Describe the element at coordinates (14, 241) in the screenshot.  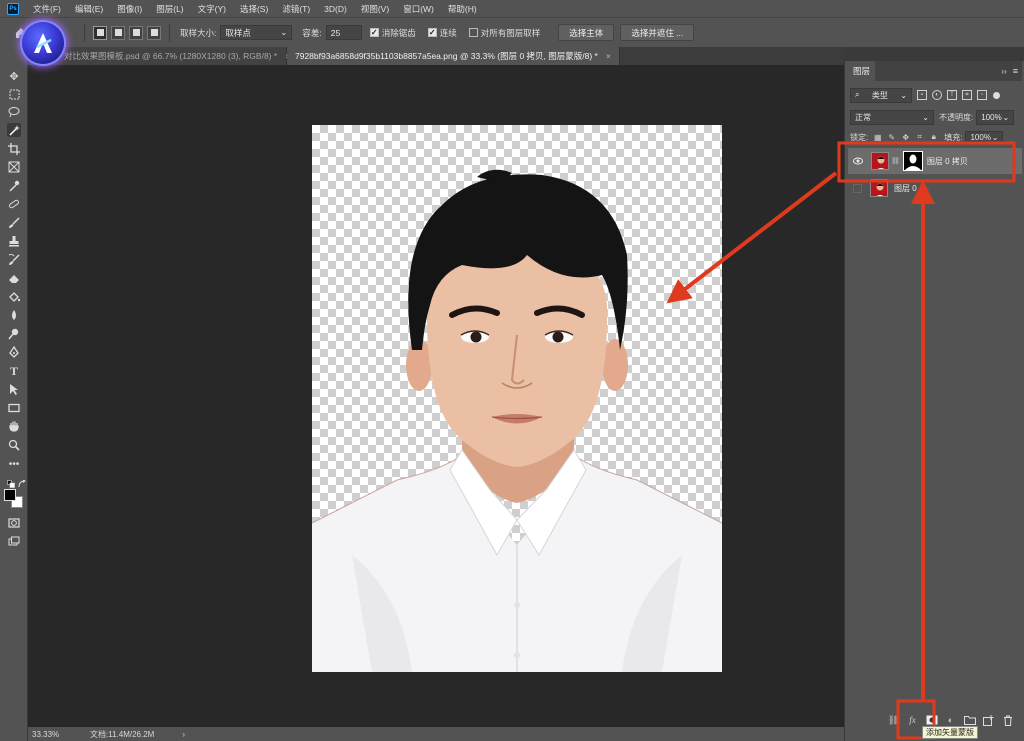
I see `stamp-icon` at that location.